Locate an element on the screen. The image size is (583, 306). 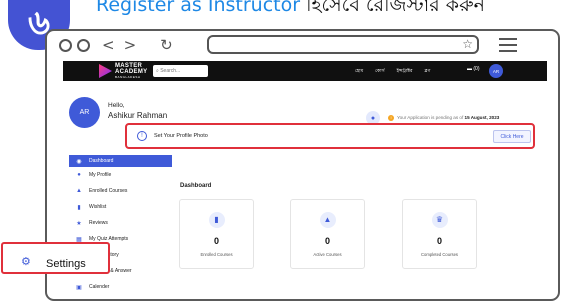
site-nav: হোম কোর্স ইন্সট্রাক্টর ব্লগ is located at coordinates (392, 71).